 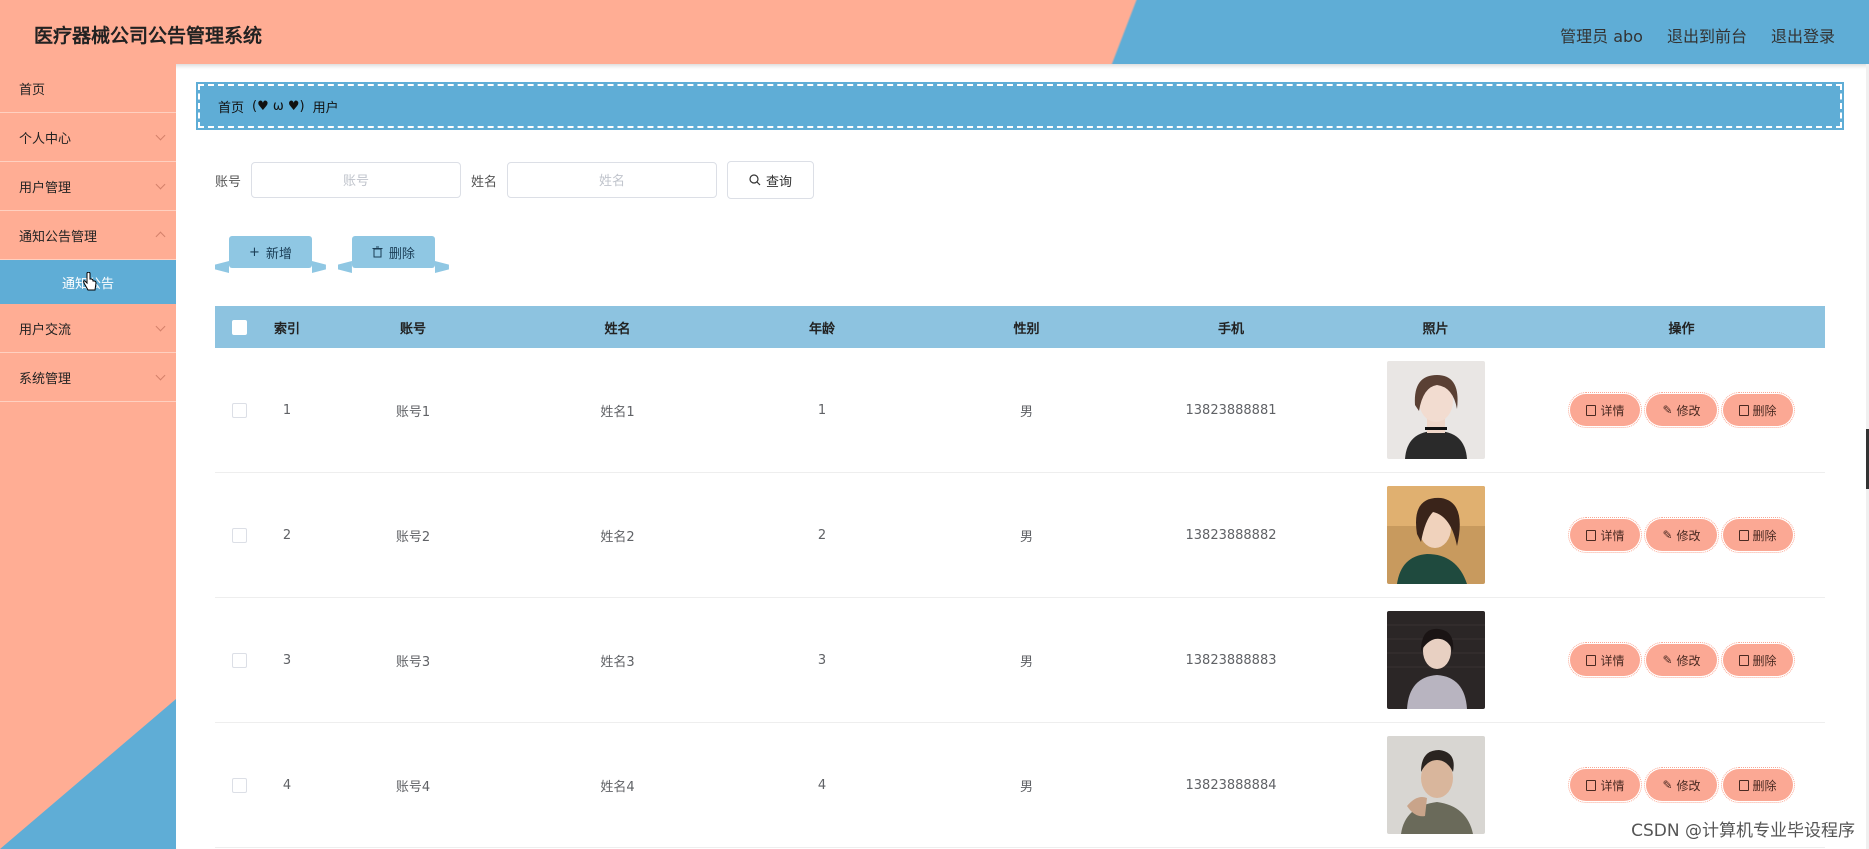 What do you see at coordinates (88, 137) in the screenshot?
I see `sidebar-item-personal-center: 个人中心` at bounding box center [88, 137].